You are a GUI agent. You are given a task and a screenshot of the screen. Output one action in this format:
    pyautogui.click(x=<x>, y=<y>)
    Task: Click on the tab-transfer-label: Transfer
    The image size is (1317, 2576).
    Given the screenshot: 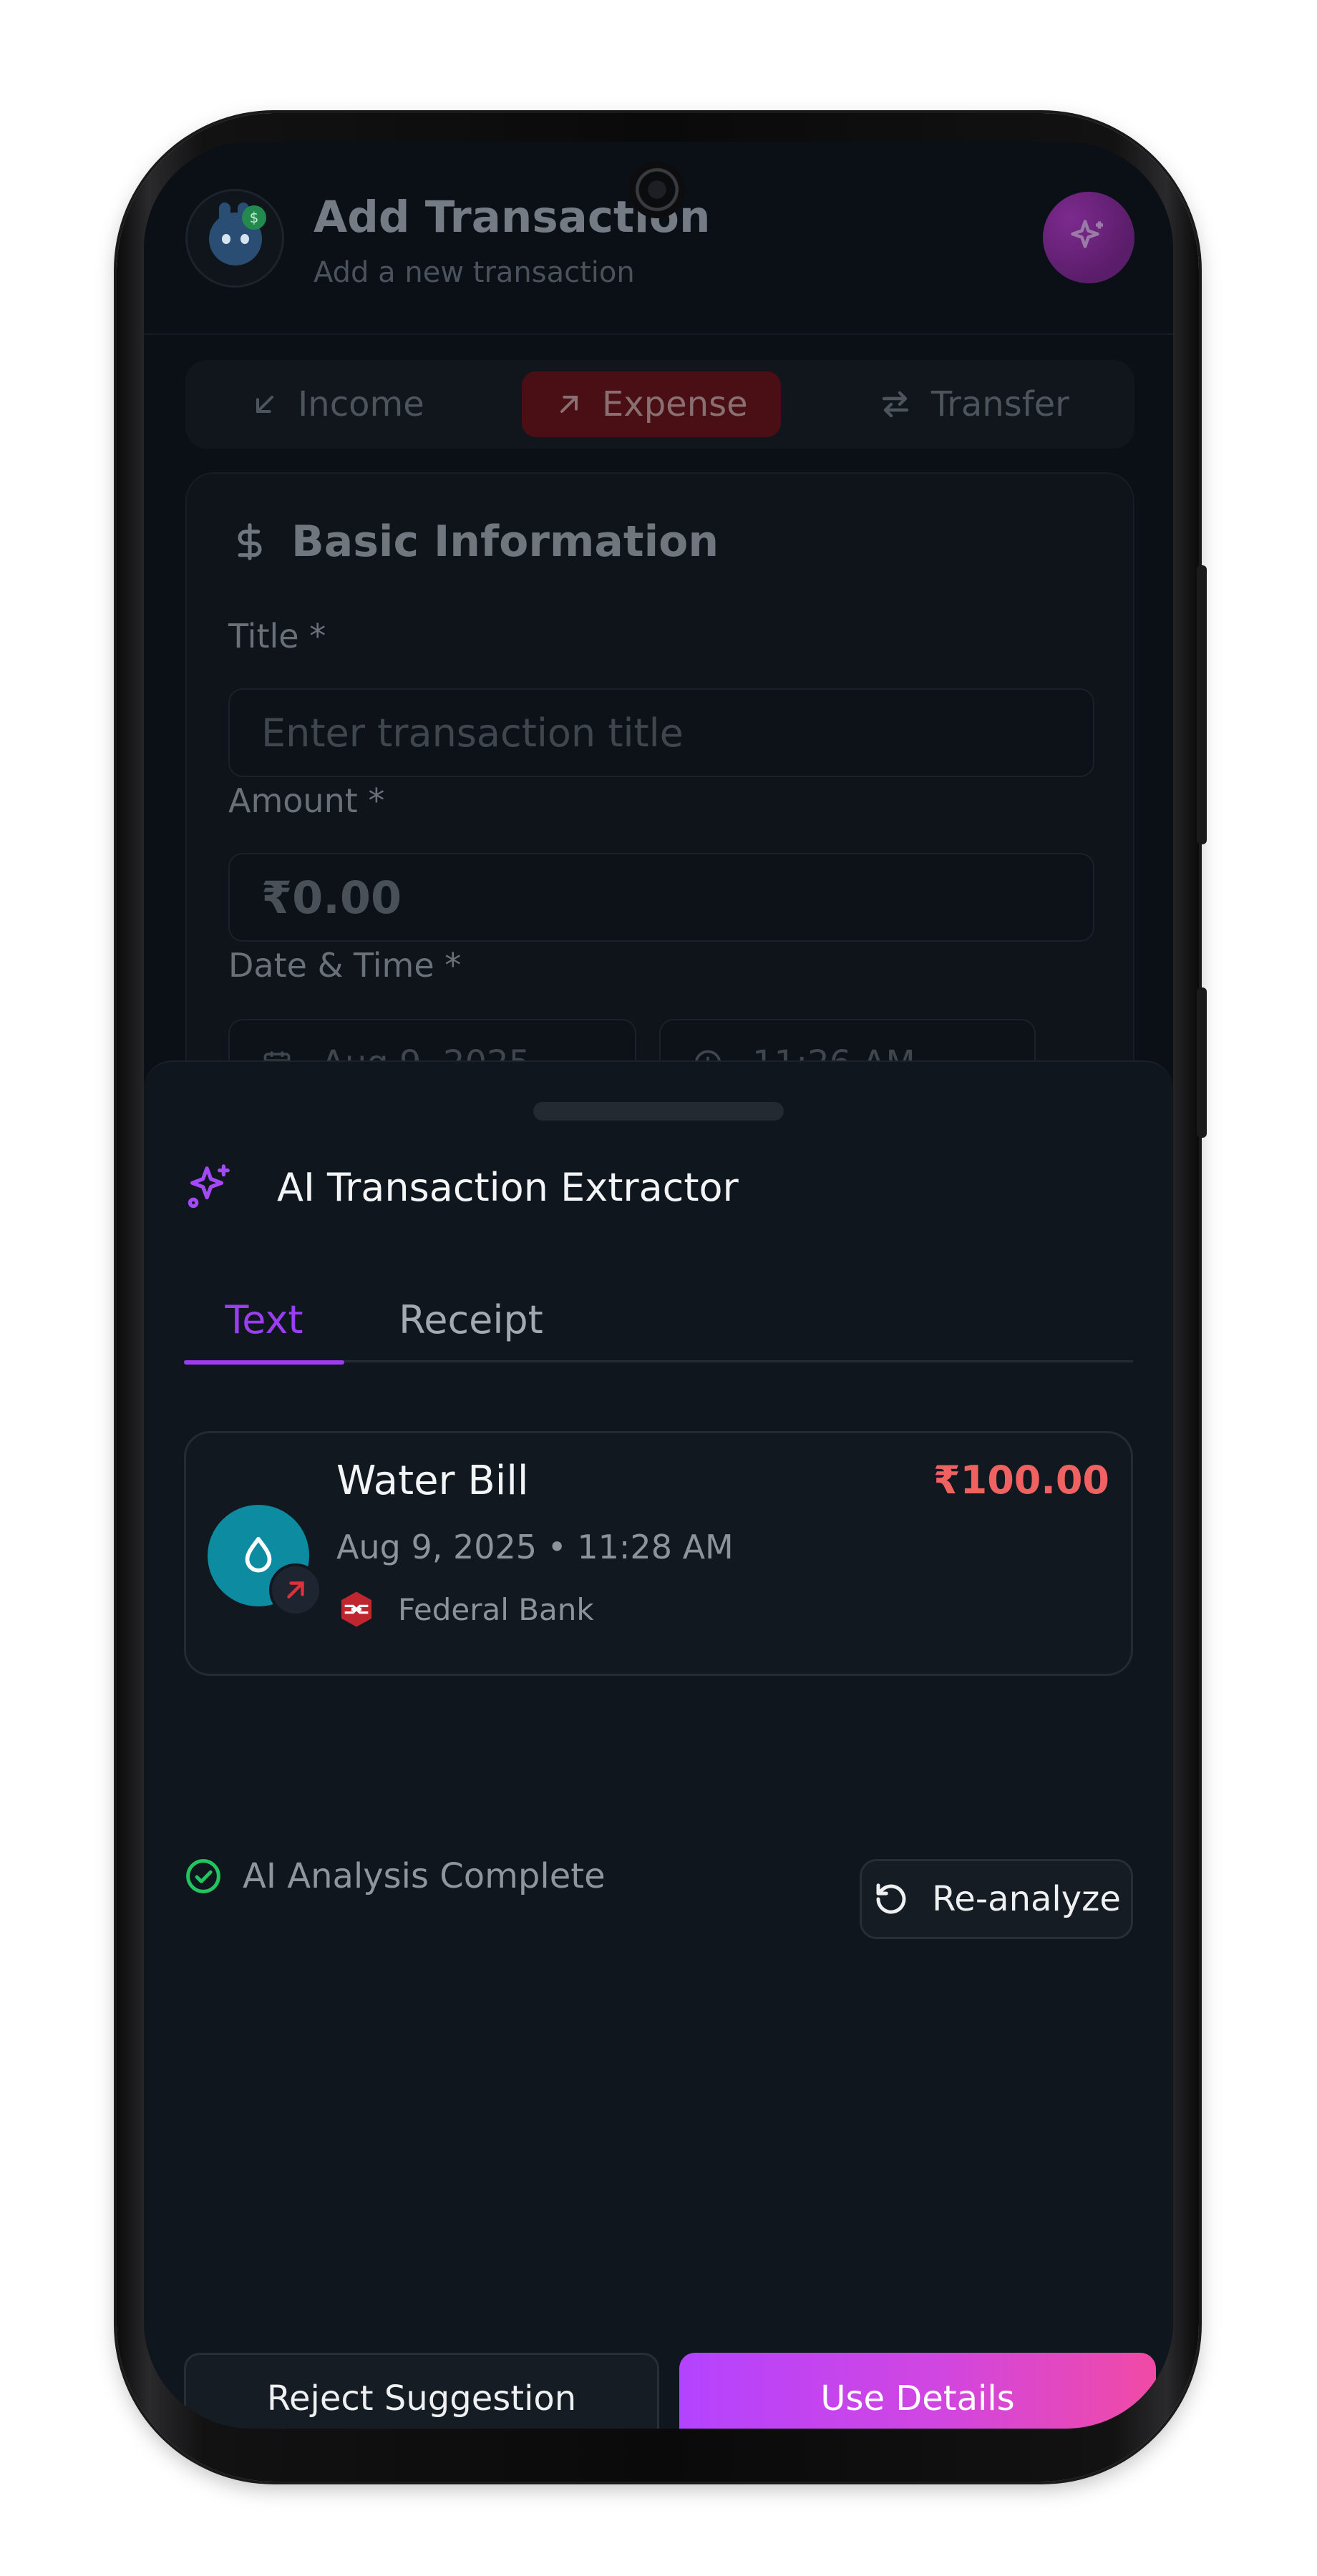 What is the action you would take?
    pyautogui.click(x=999, y=404)
    